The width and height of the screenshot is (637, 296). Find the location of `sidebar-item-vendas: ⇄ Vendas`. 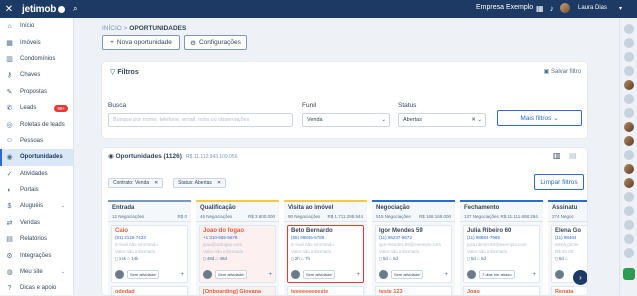

sidebar-item-vendas: ⇄ Vendas is located at coordinates (36, 223).